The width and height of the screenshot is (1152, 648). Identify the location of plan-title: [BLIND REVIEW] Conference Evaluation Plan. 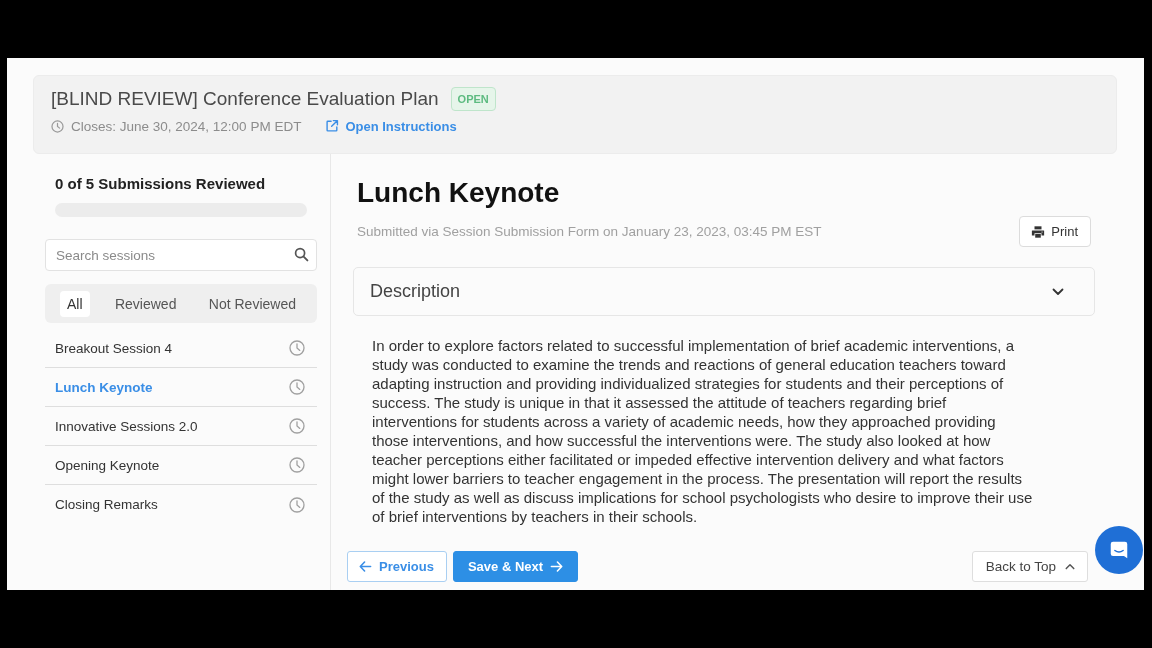
(245, 99).